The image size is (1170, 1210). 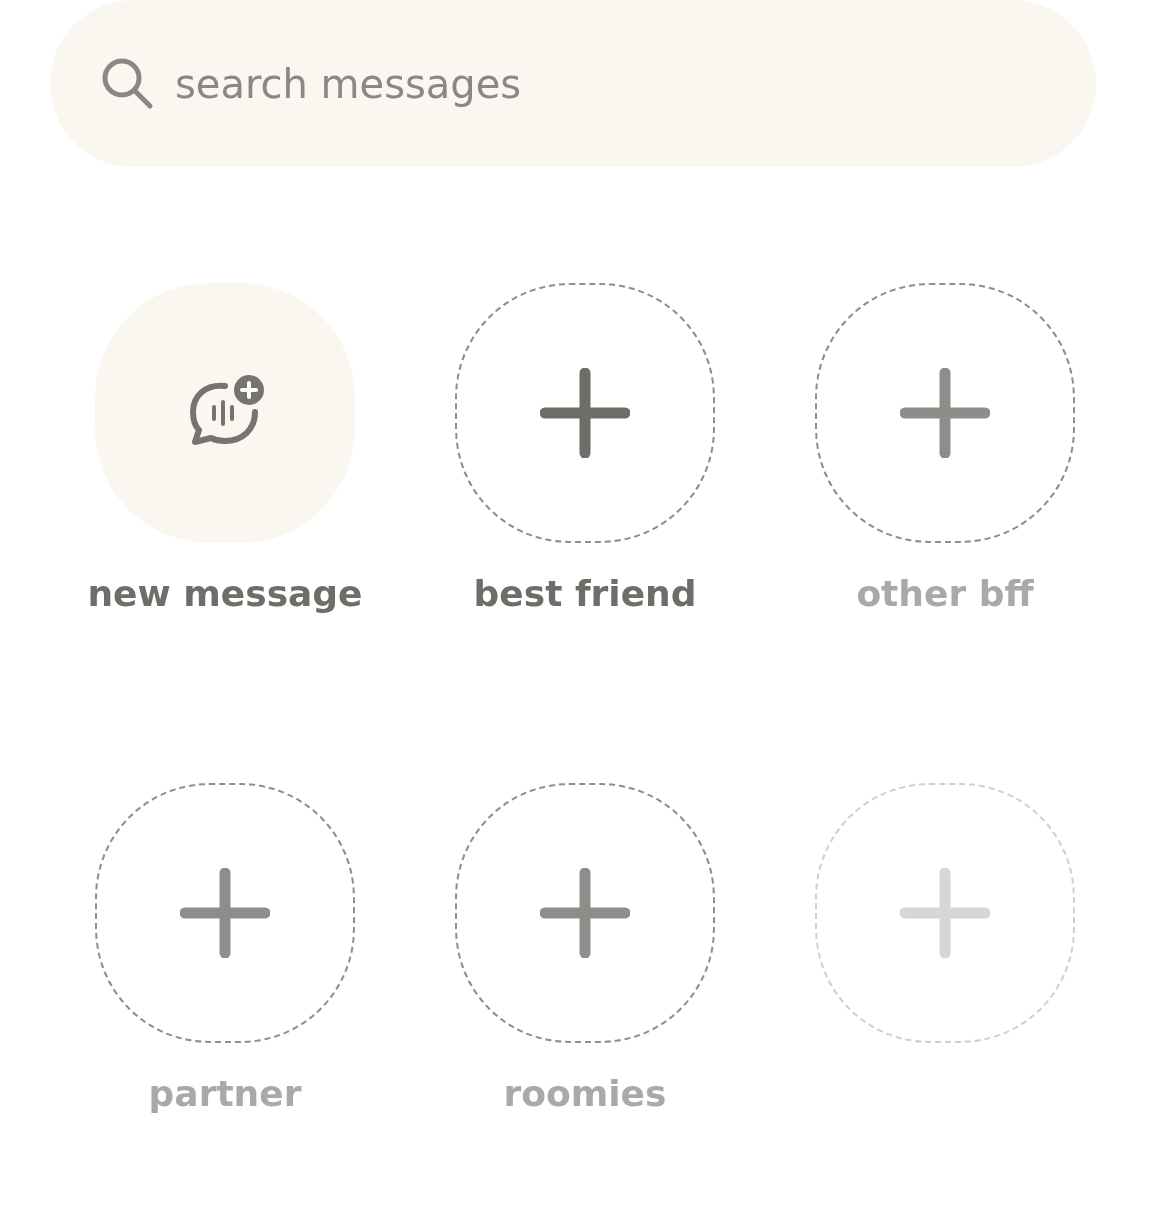 What do you see at coordinates (585, 593) in the screenshot?
I see `tile-label: best friend` at bounding box center [585, 593].